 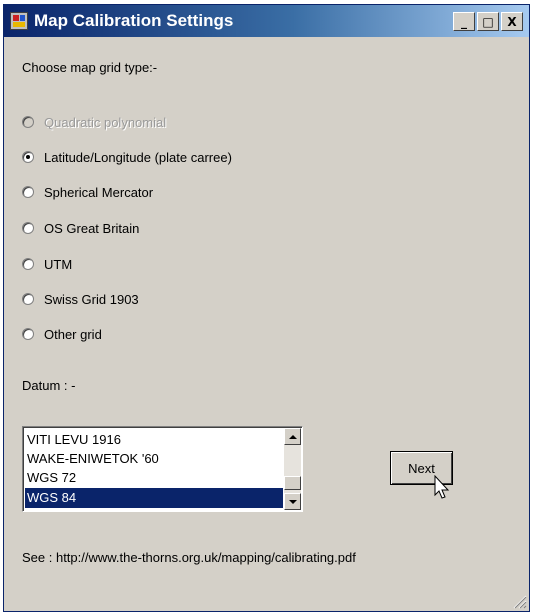 What do you see at coordinates (105, 122) in the screenshot?
I see `radio-label: Quadratic polynomial` at bounding box center [105, 122].